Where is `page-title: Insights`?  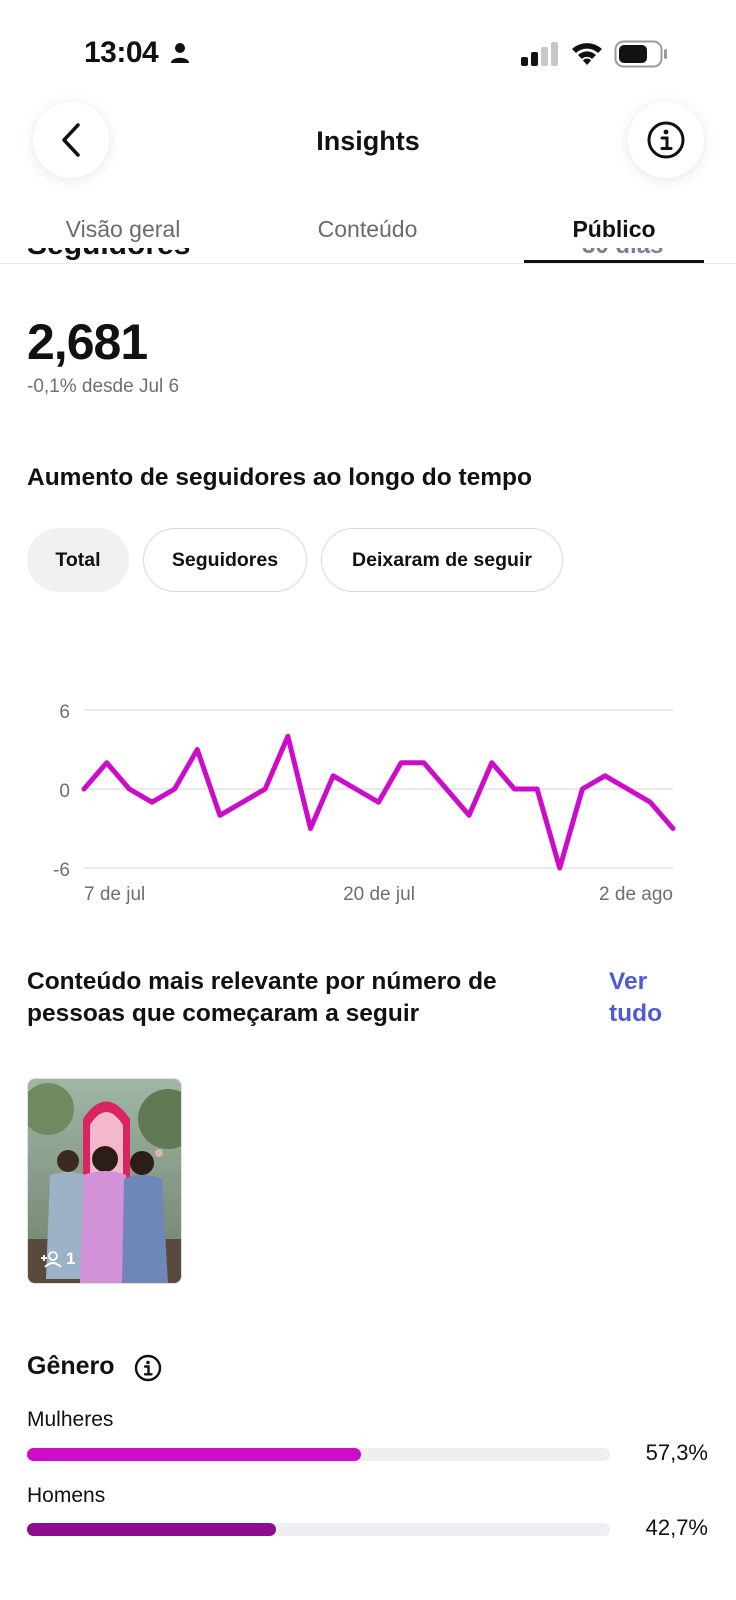 page-title: Insights is located at coordinates (368, 141).